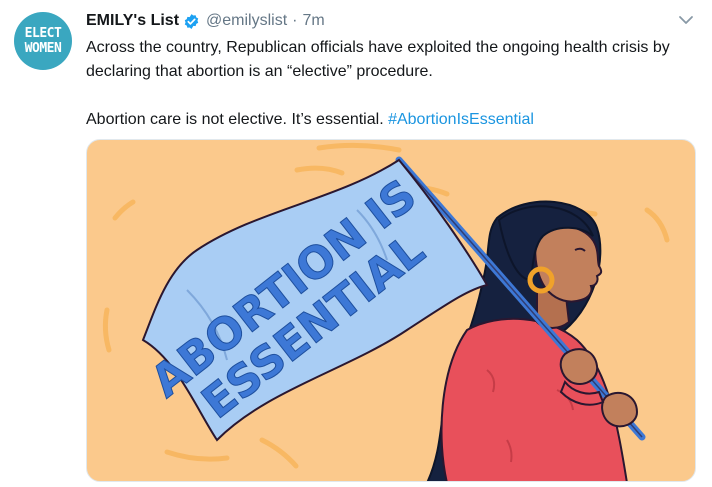 This screenshot has width=712, height=487. What do you see at coordinates (620, 409) in the screenshot?
I see `hand-lower` at bounding box center [620, 409].